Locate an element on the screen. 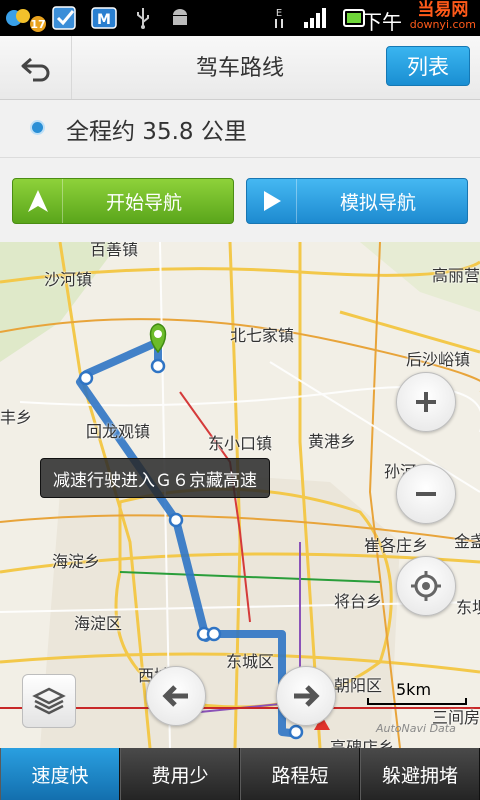  place-label: 东城区 is located at coordinates (250, 661).